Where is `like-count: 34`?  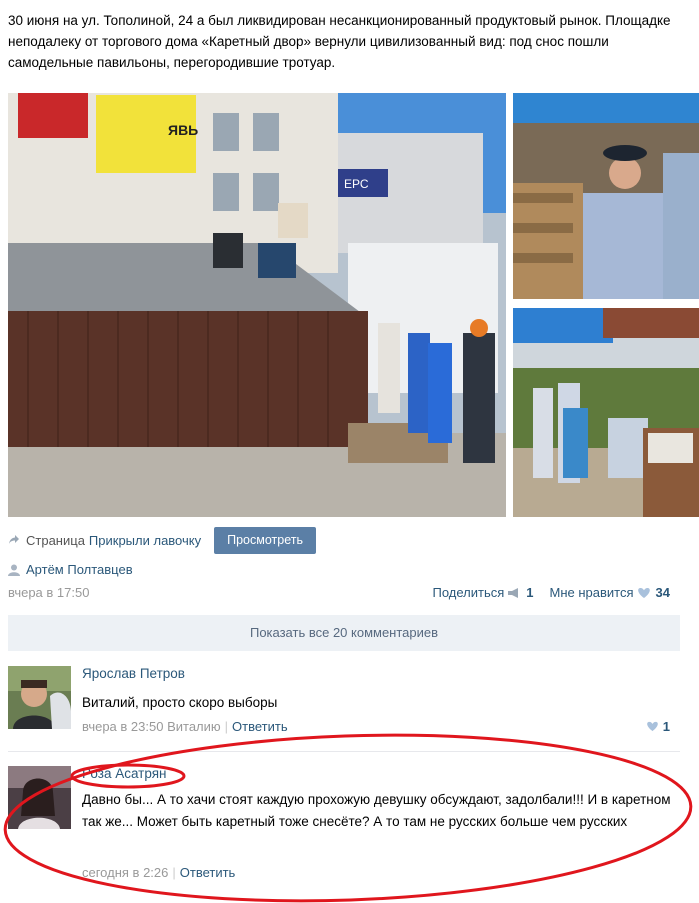
like-count: 34 is located at coordinates (662, 592).